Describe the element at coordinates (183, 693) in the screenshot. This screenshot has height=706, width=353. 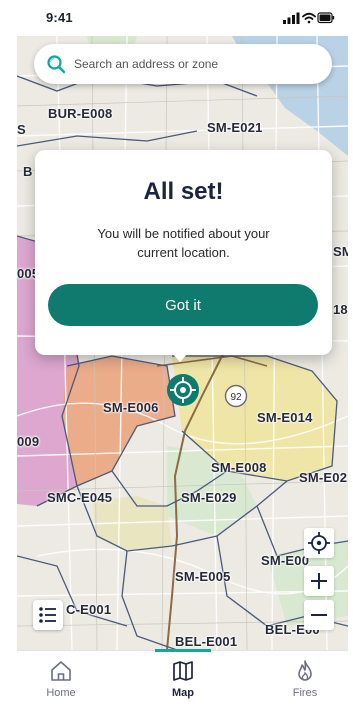
I see `tab-label-map: Map` at that location.